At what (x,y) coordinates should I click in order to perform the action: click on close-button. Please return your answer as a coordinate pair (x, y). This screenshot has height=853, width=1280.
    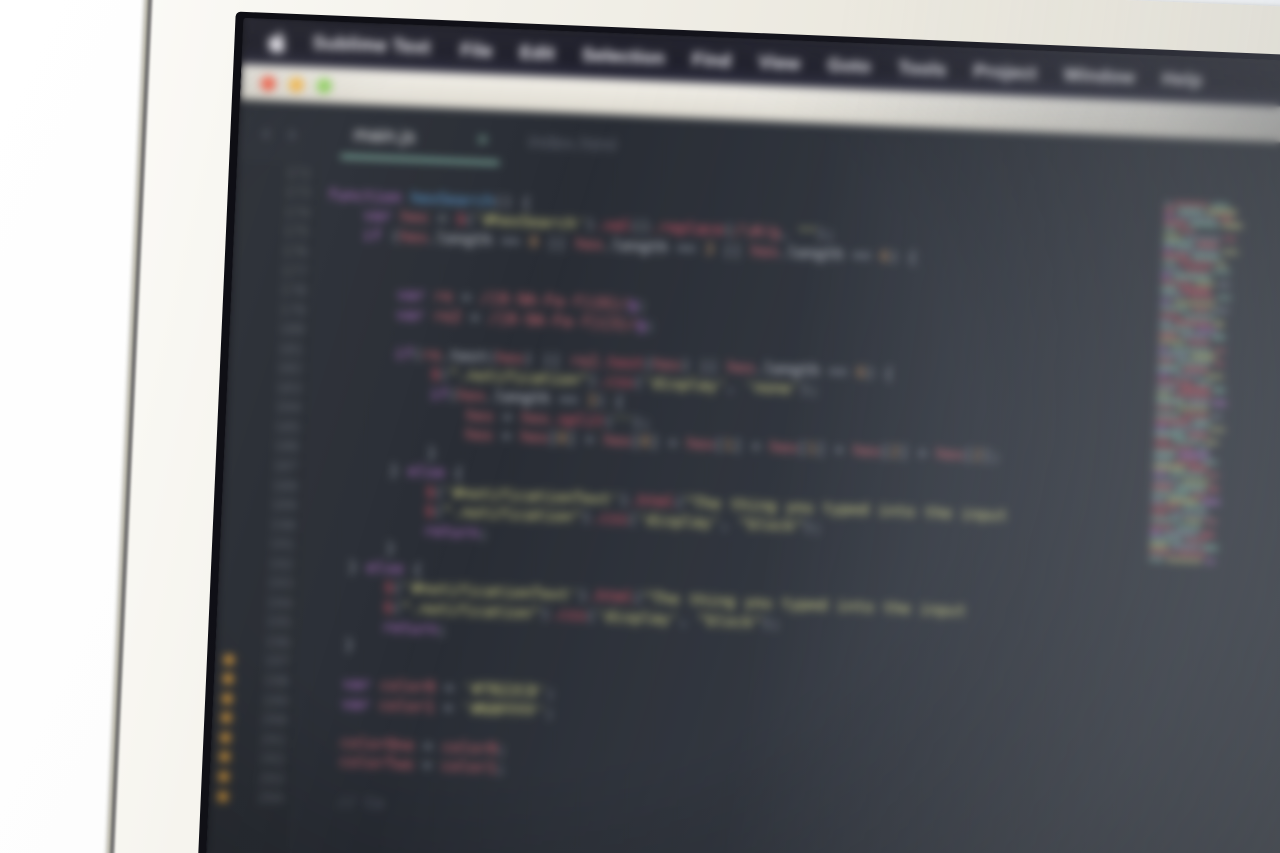
    Looking at the image, I should click on (268, 83).